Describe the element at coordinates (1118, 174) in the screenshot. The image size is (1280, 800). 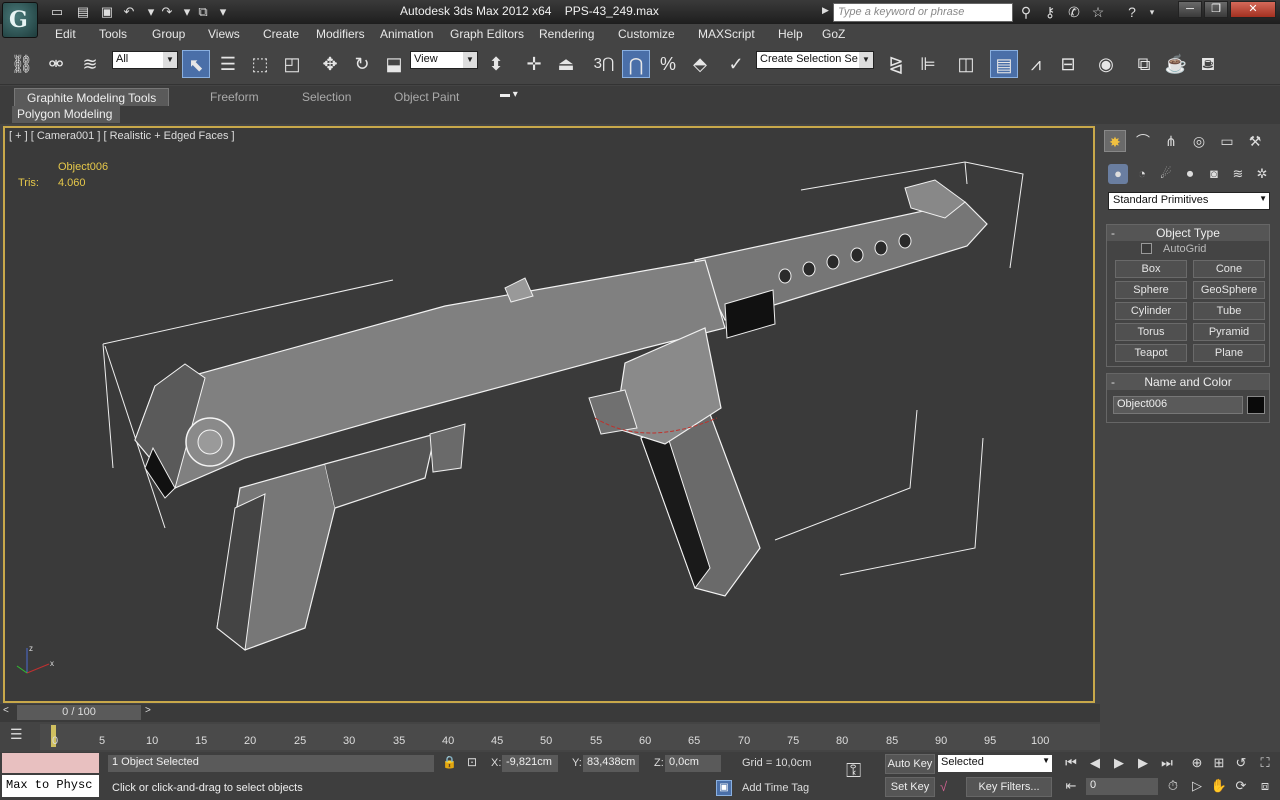
I see `geometry-icon: ●` at that location.